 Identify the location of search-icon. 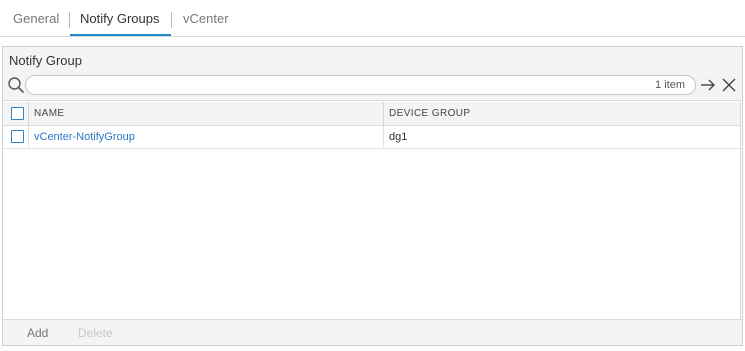
(16, 85).